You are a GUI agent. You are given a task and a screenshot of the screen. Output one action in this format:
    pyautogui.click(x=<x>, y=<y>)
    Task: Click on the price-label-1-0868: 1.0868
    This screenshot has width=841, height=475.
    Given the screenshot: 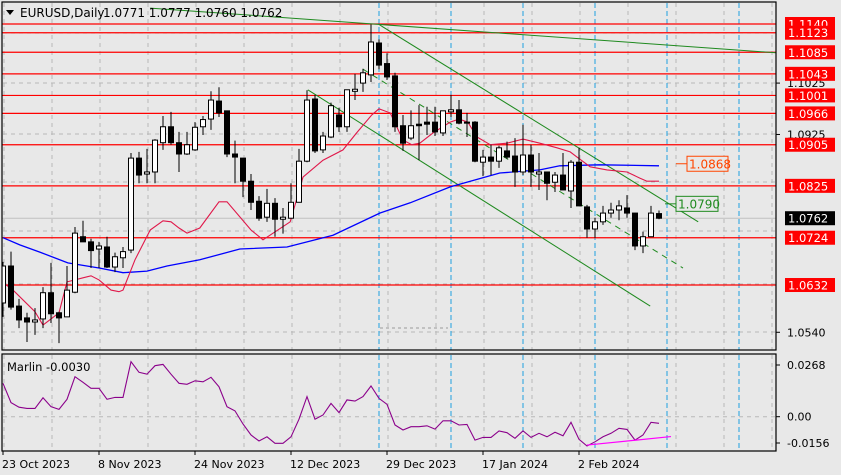 What is the action you would take?
    pyautogui.click(x=703, y=163)
    